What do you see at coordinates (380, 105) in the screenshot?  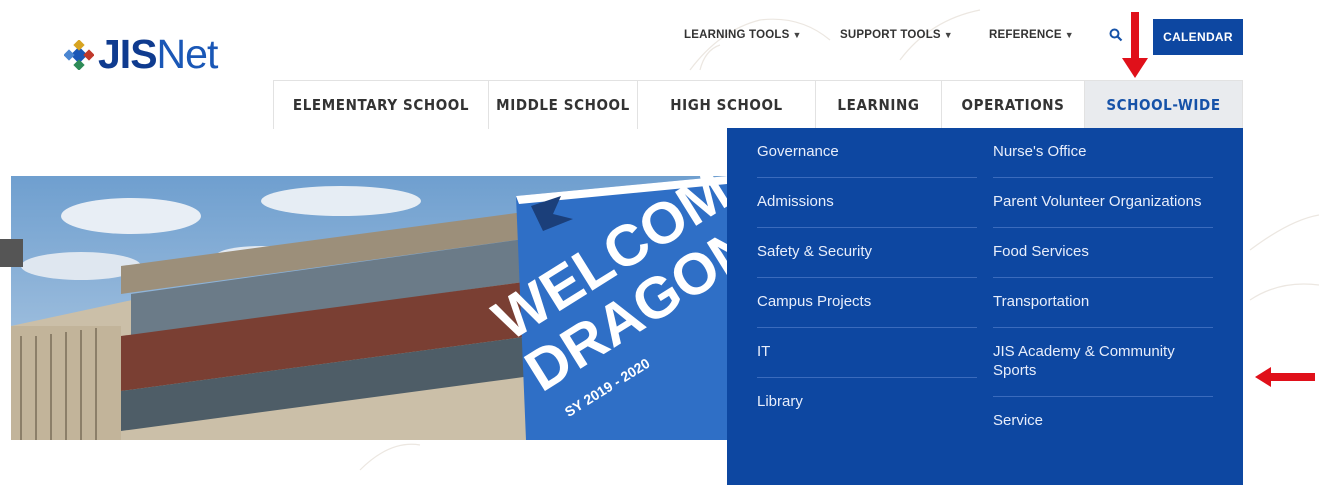 I see `nav-elementary-school: ELEMENTARY SCHOOL` at bounding box center [380, 105].